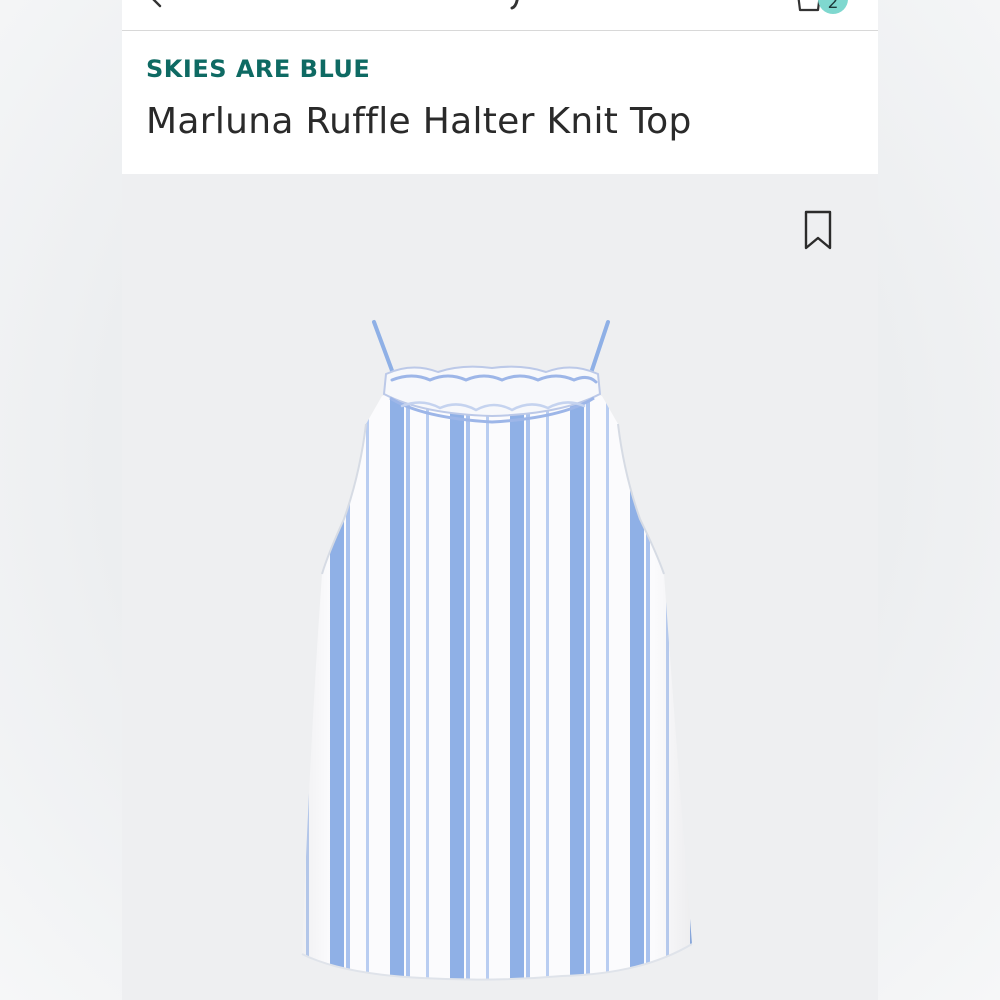 This screenshot has width=1000, height=1000. I want to click on bookmark-icon, so click(818, 230).